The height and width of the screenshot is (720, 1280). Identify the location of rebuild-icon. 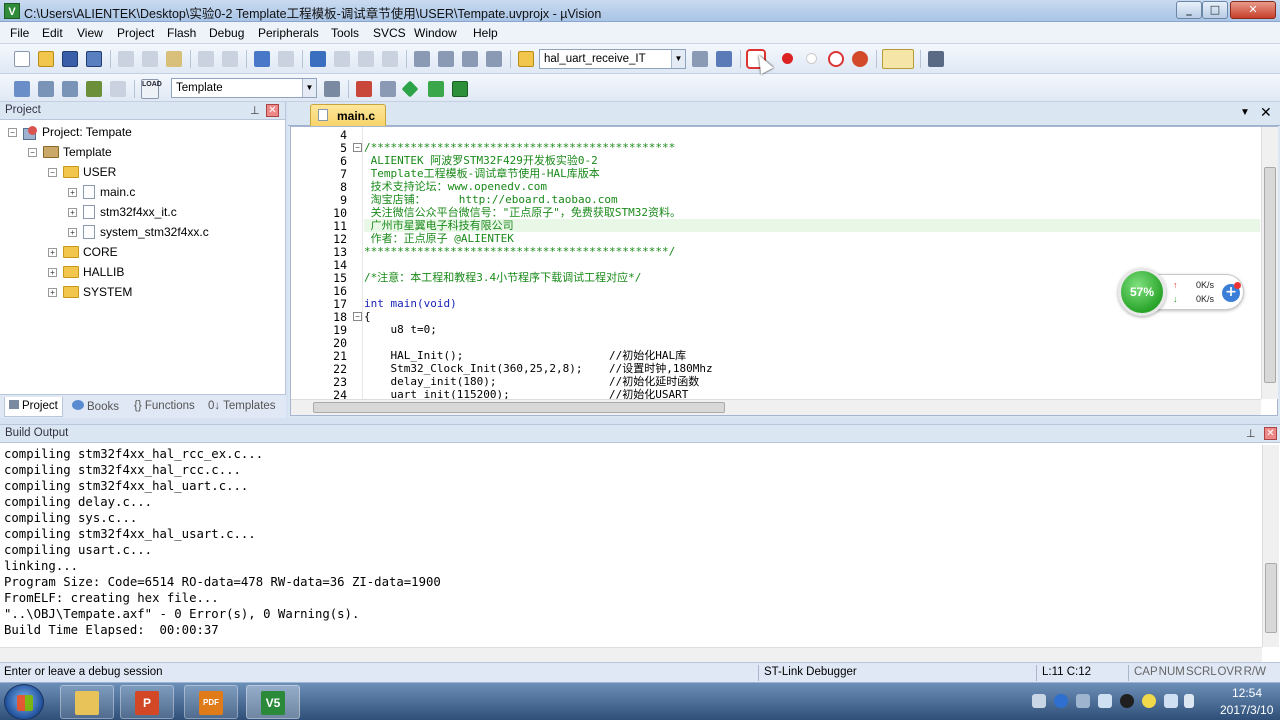
(70, 89).